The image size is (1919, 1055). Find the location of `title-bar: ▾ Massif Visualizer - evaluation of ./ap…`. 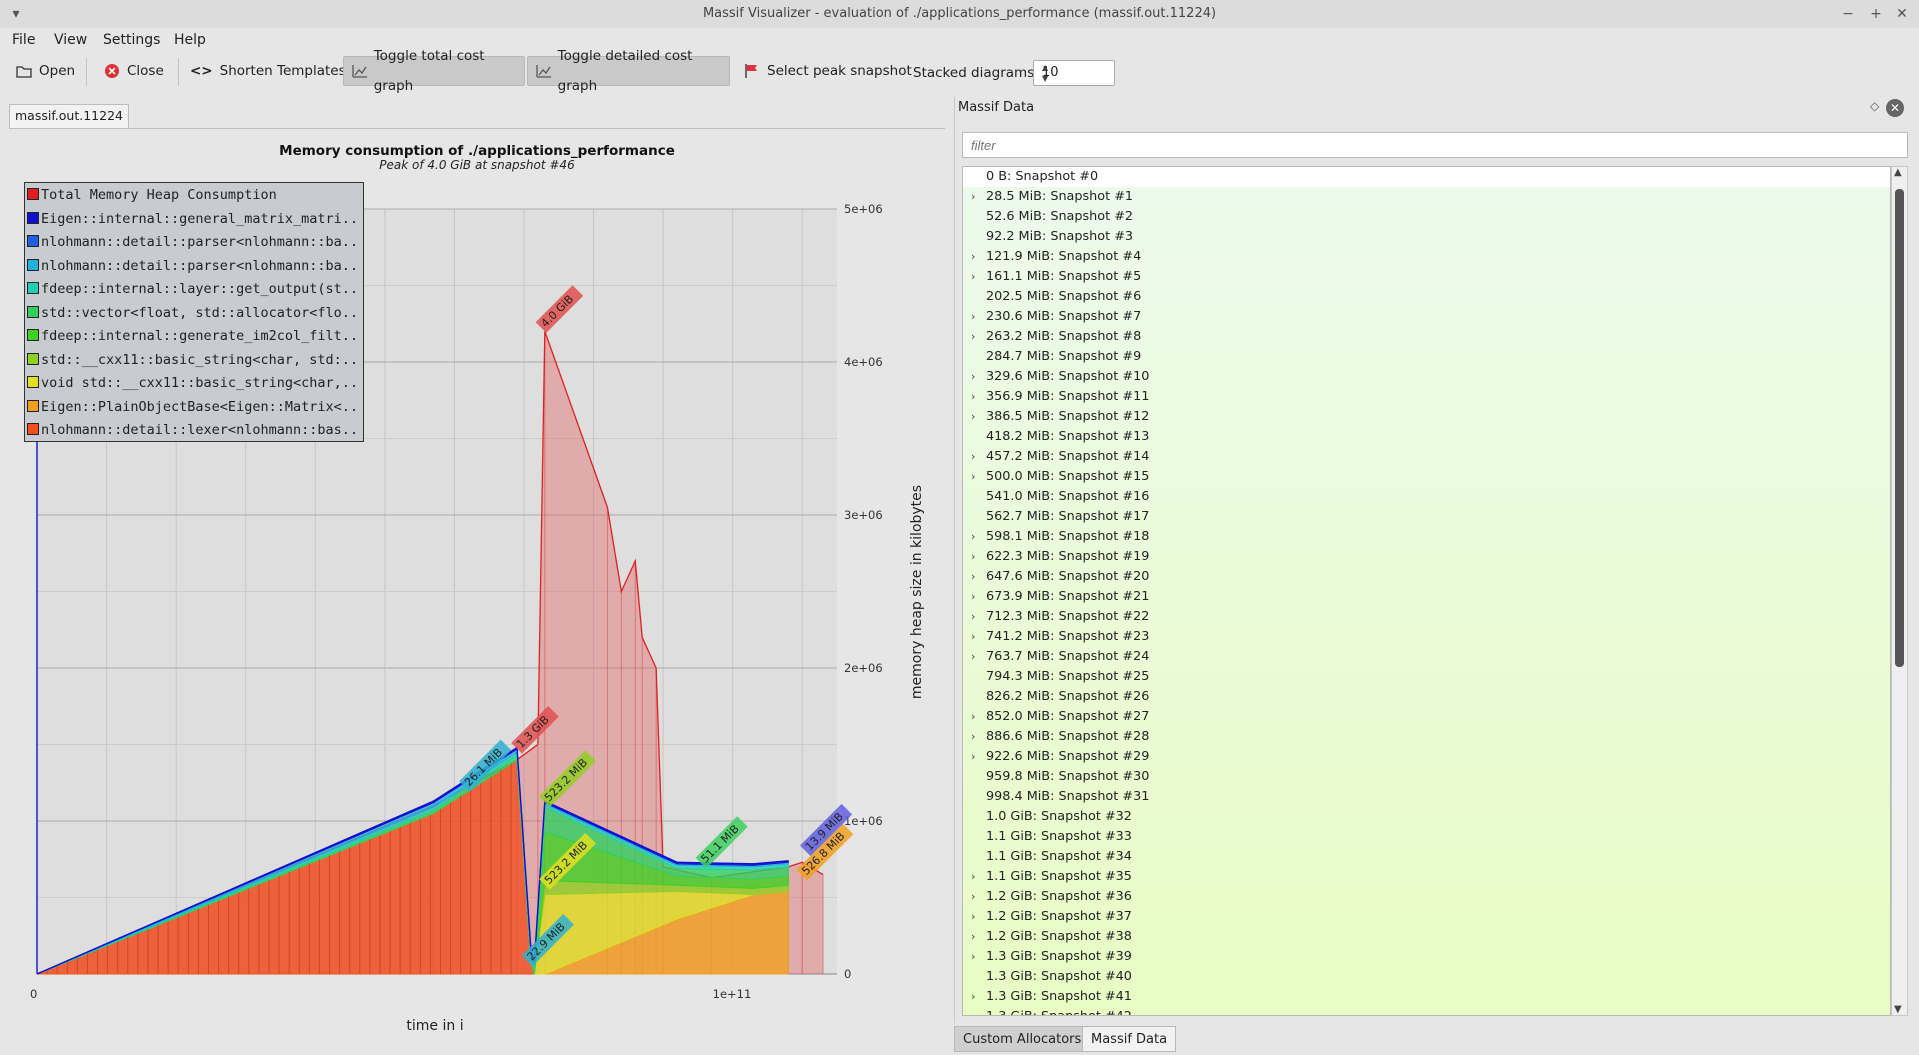

title-bar: ▾ Massif Visualizer - evaluation of ./ap… is located at coordinates (959, 14).